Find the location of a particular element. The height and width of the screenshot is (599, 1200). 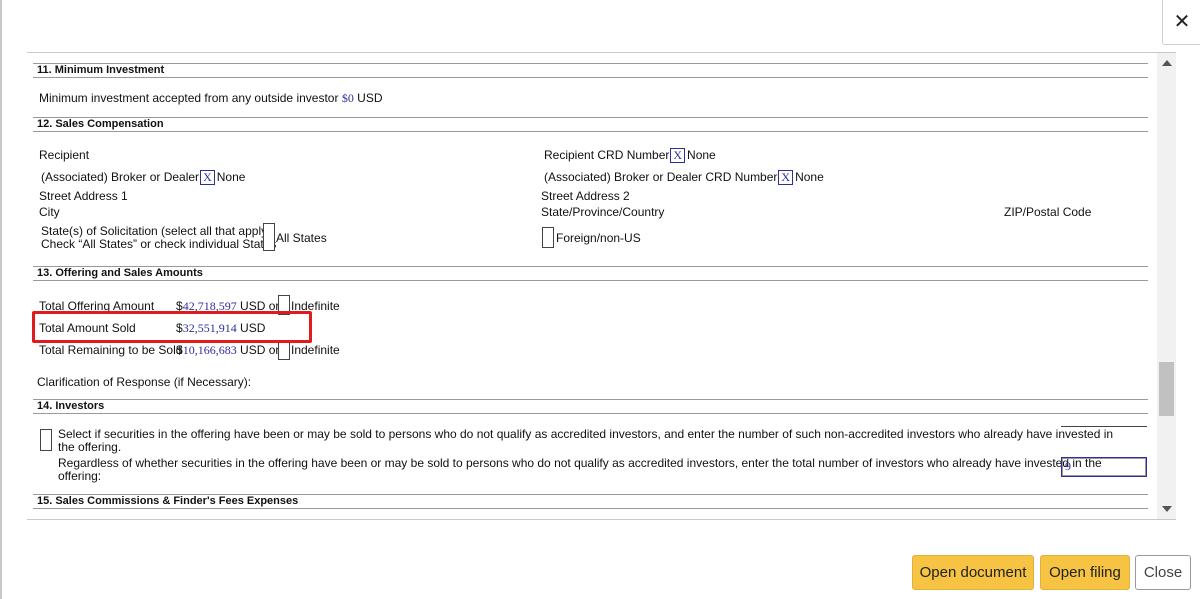

remaining-currency: $ is located at coordinates (179, 350).